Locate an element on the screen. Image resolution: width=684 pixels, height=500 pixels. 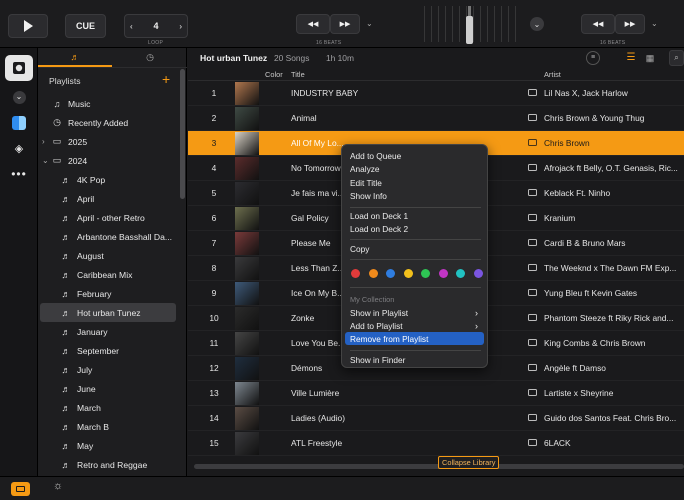
menu-item-remove-from-playlist: Remove from Playlist is located at coordinates (414, 338).